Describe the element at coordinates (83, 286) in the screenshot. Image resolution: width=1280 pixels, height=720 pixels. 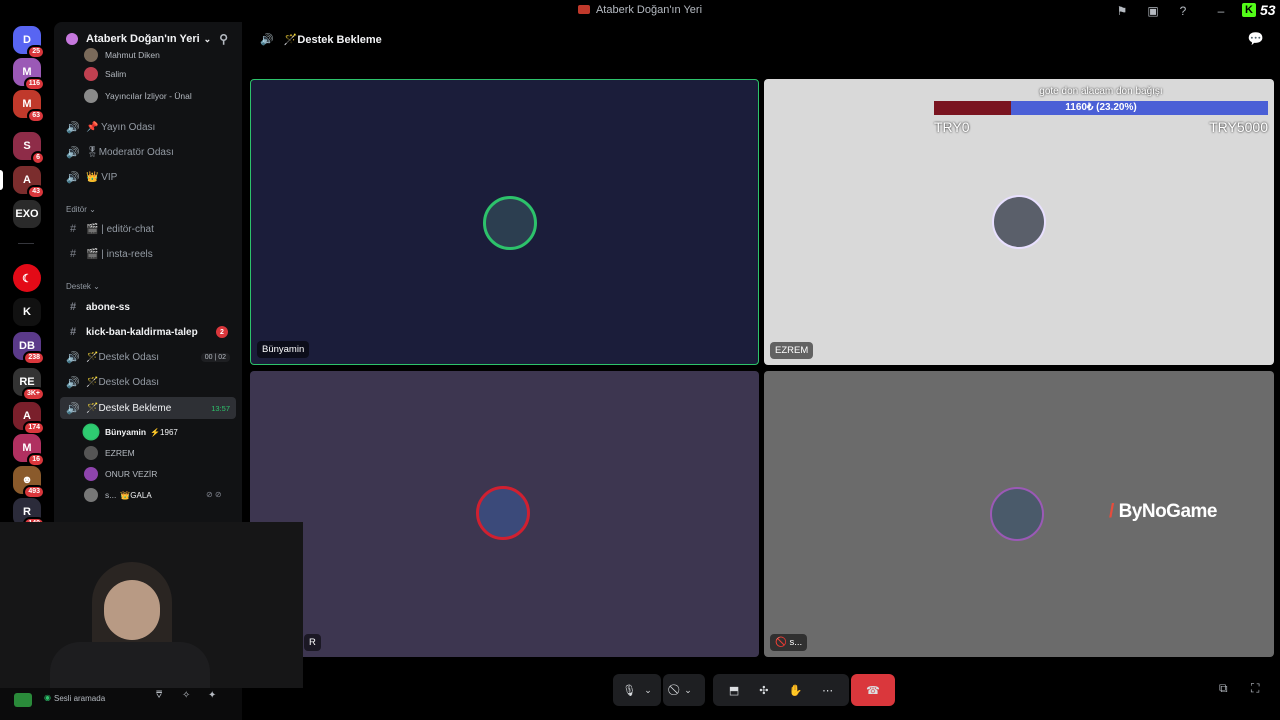
I see `category-support: Destek ⌄` at that location.